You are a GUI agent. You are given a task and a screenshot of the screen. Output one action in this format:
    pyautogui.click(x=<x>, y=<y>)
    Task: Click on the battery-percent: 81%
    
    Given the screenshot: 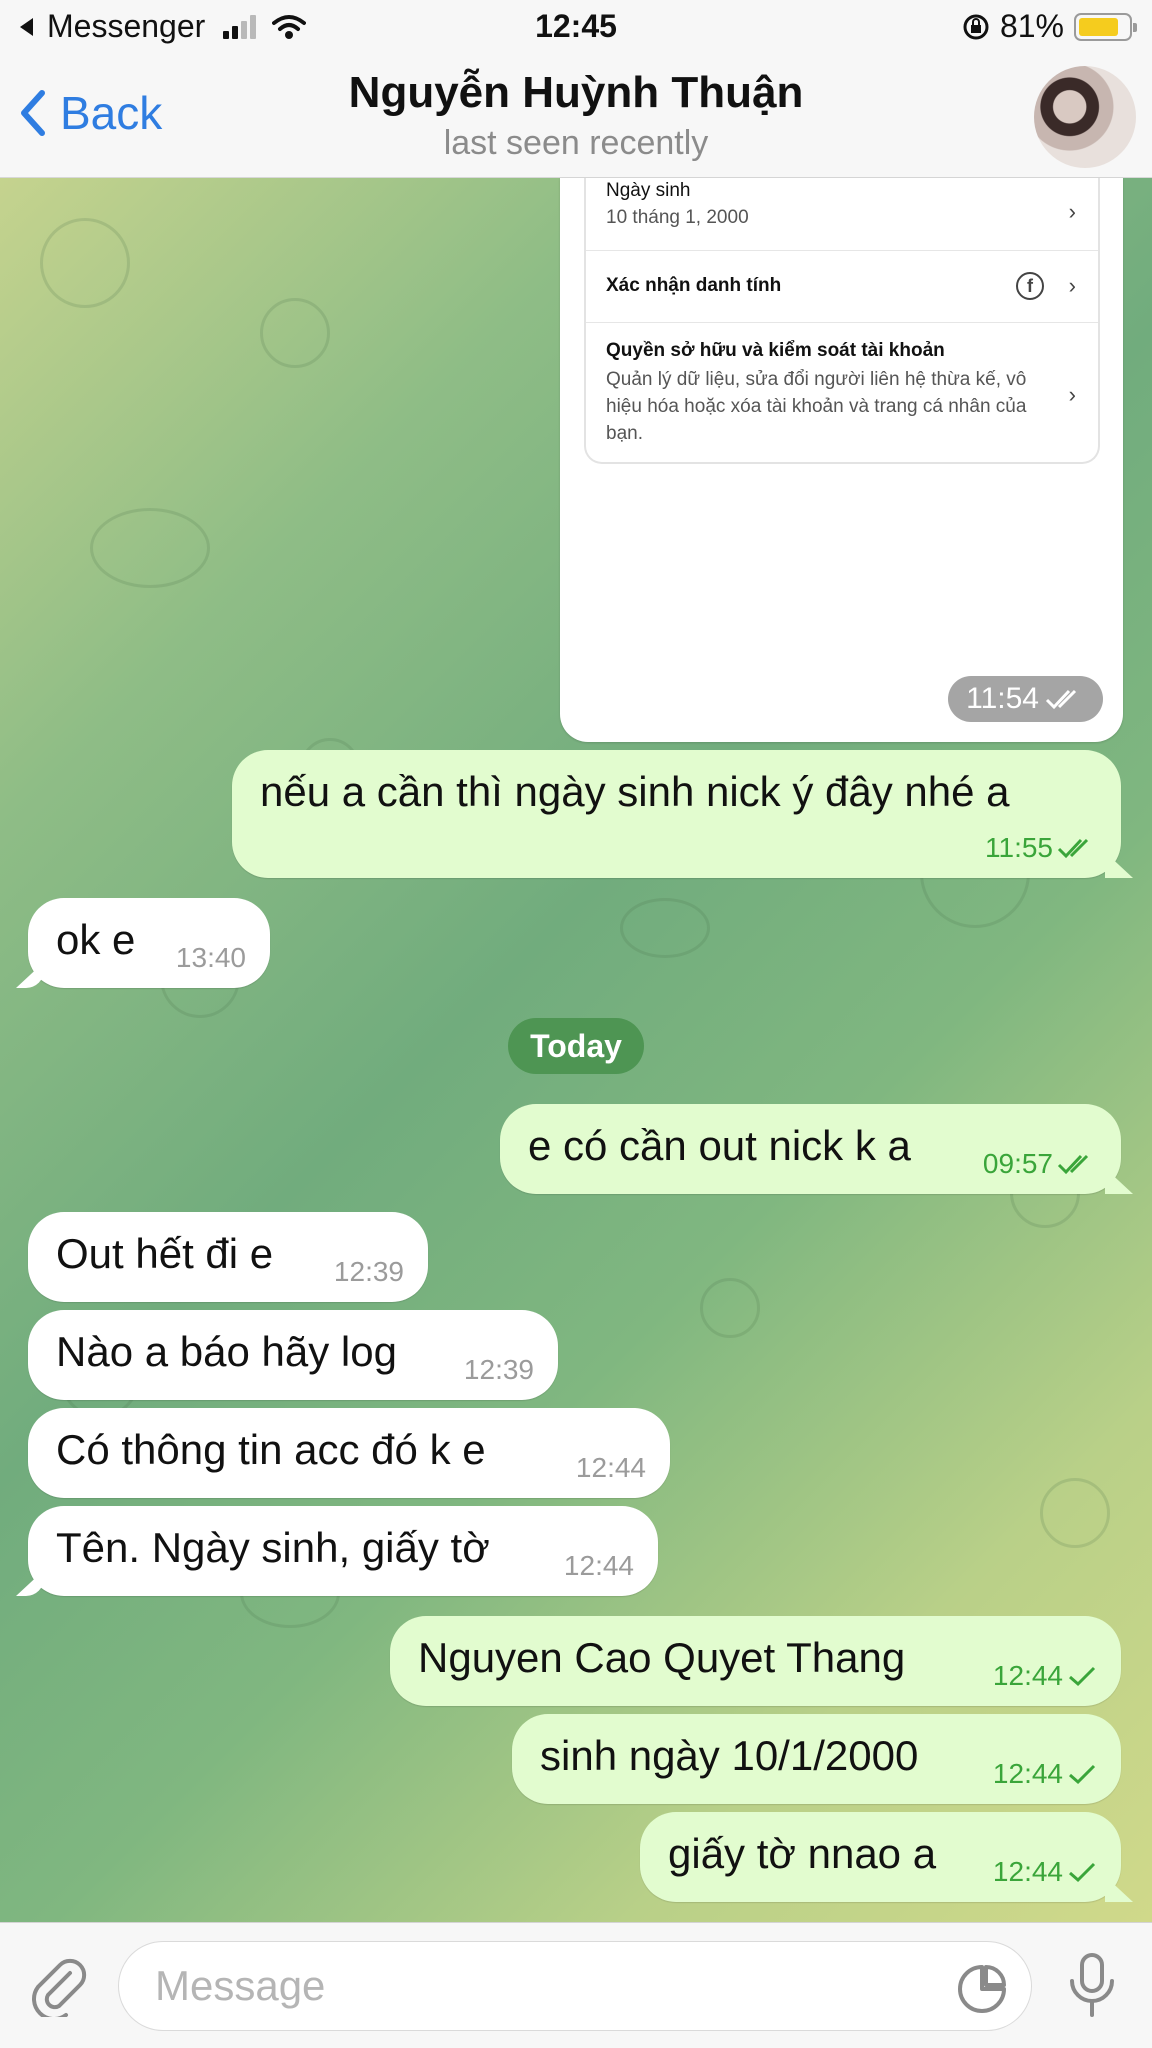 What is the action you would take?
    pyautogui.click(x=1031, y=26)
    